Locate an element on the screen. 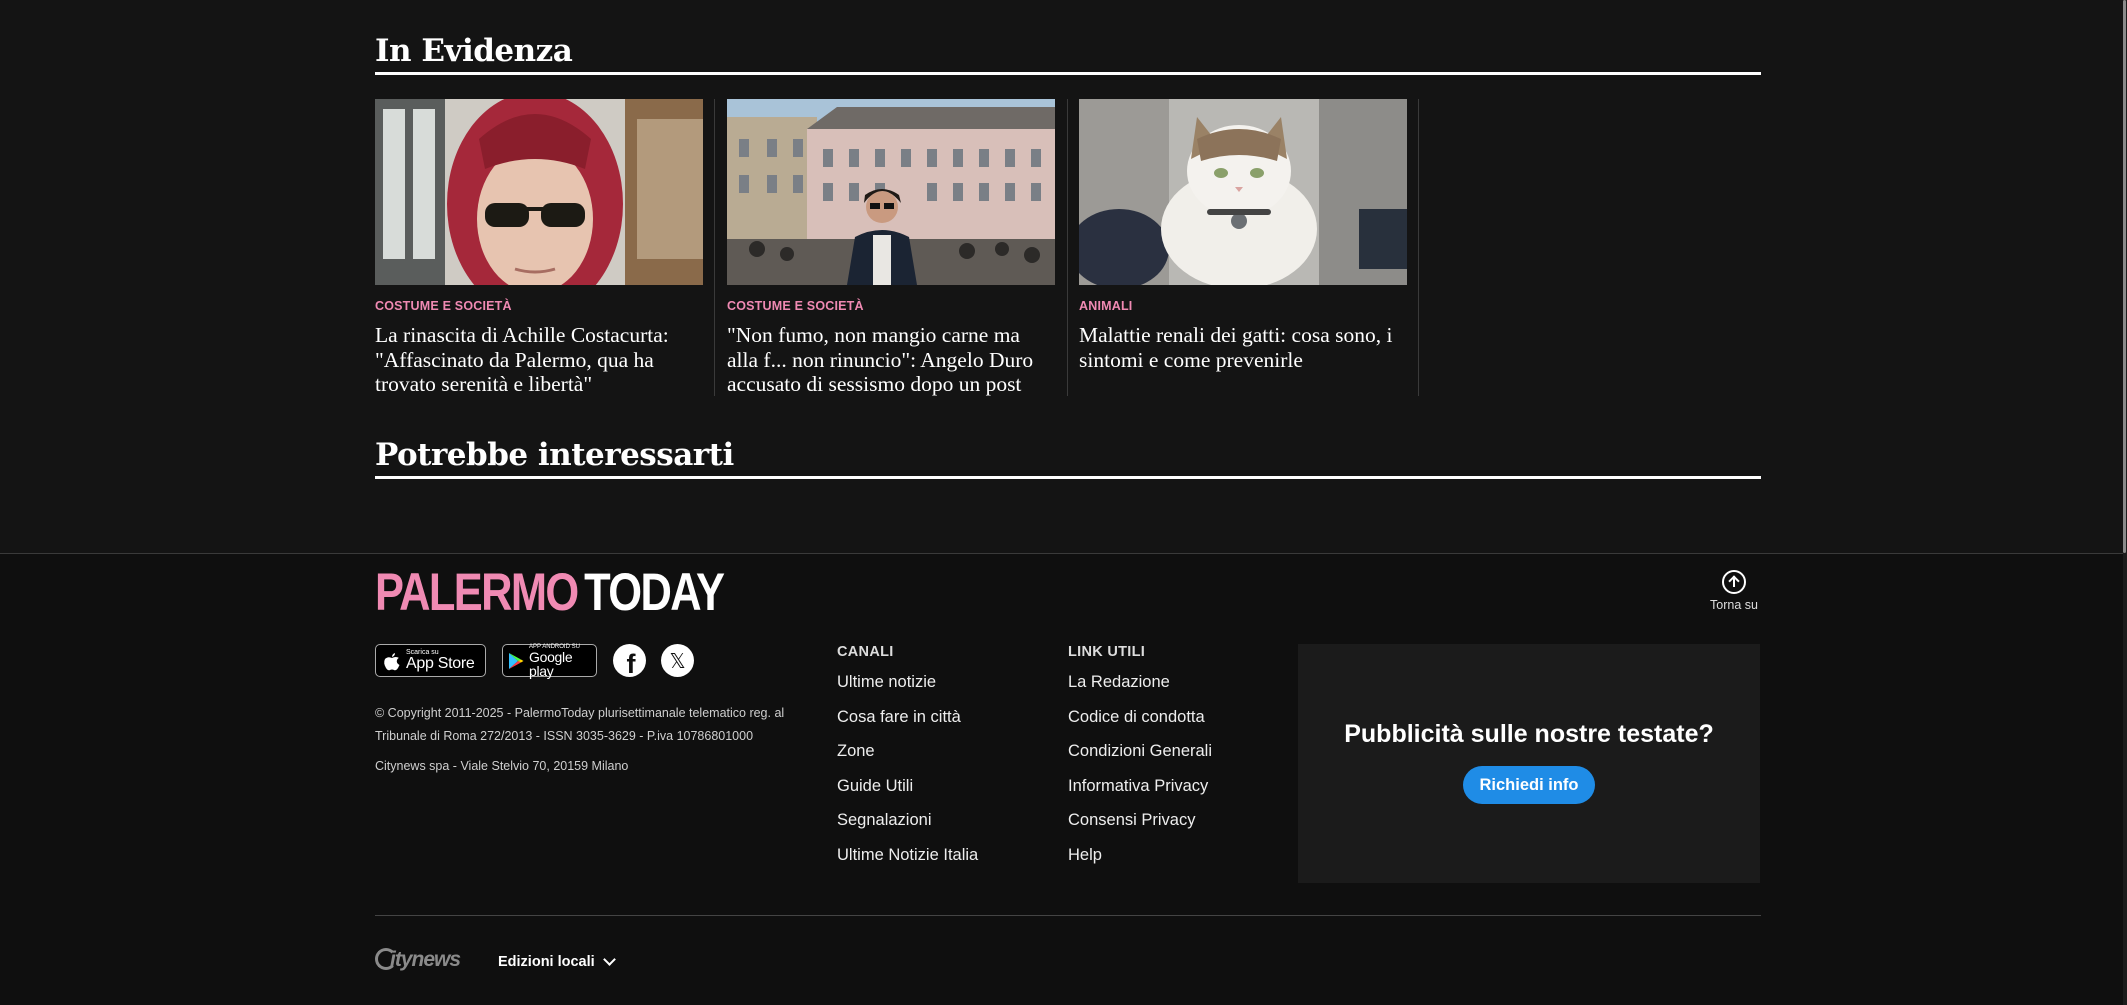  scrollbar is located at coordinates (2125, 502).